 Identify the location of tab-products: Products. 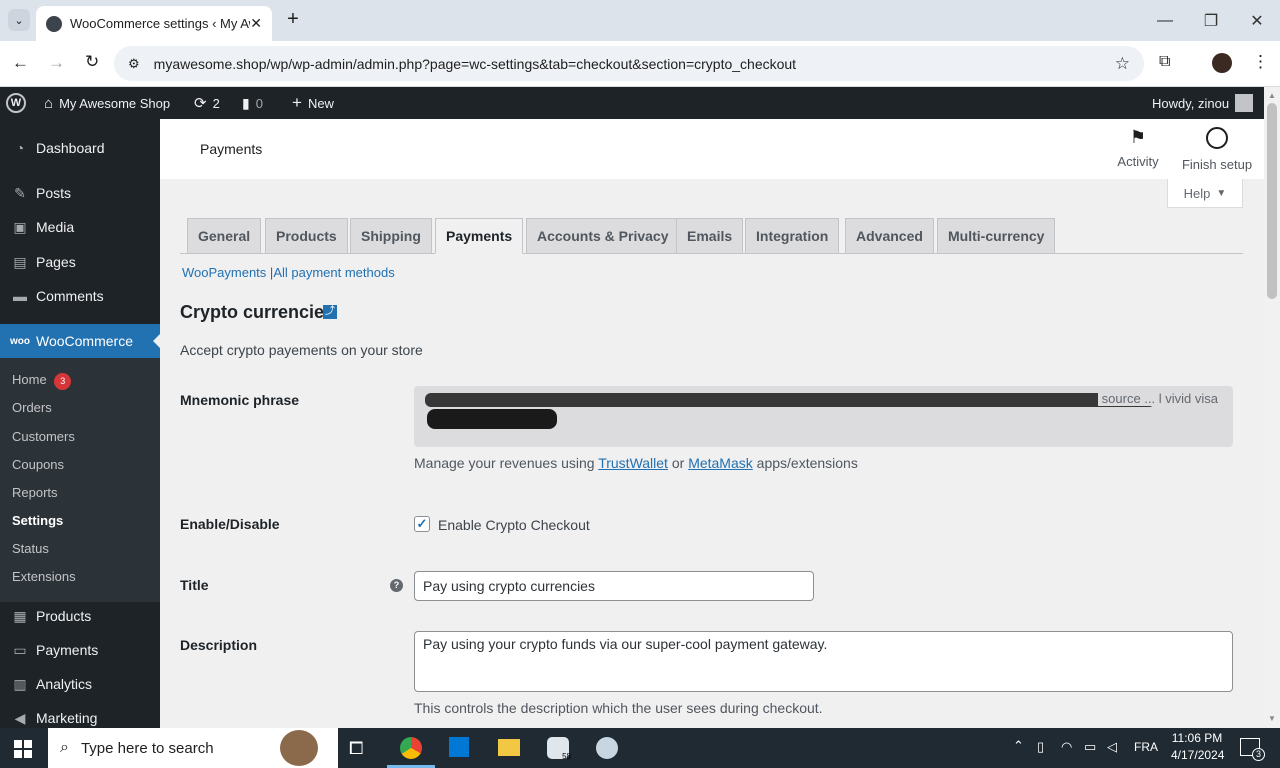
(306, 236).